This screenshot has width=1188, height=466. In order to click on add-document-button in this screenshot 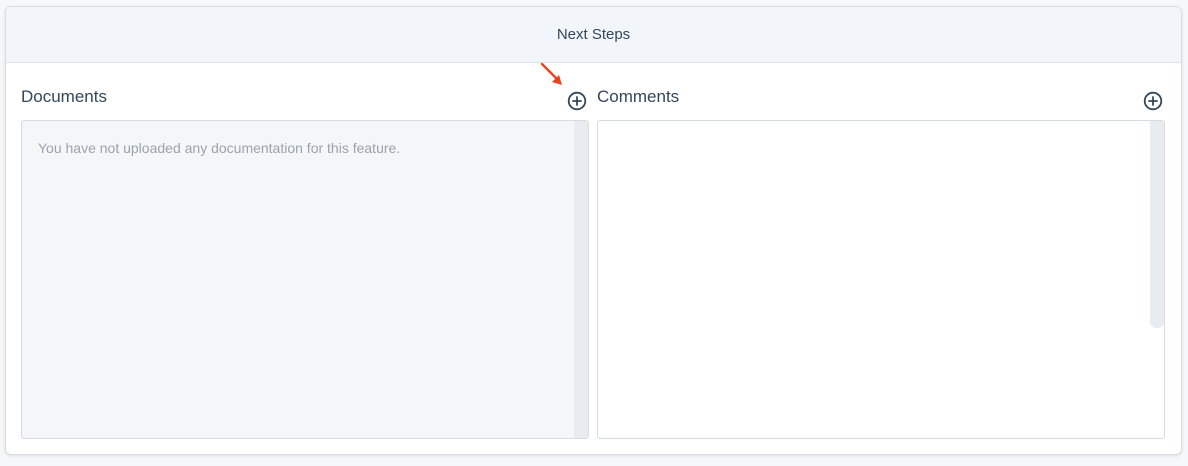, I will do `click(577, 101)`.